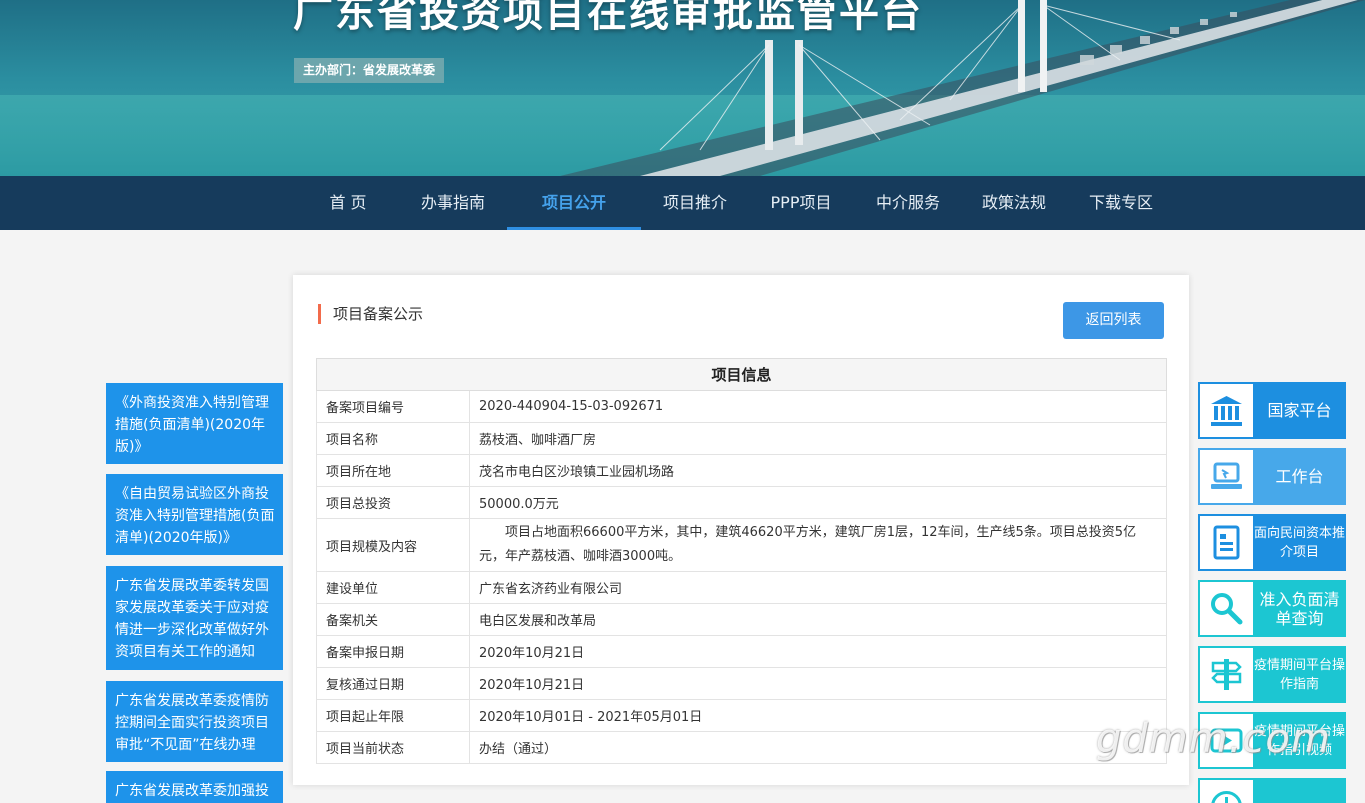 The image size is (1365, 803). Describe the element at coordinates (393, 619) in the screenshot. I see `row-label: 备案机关` at that location.